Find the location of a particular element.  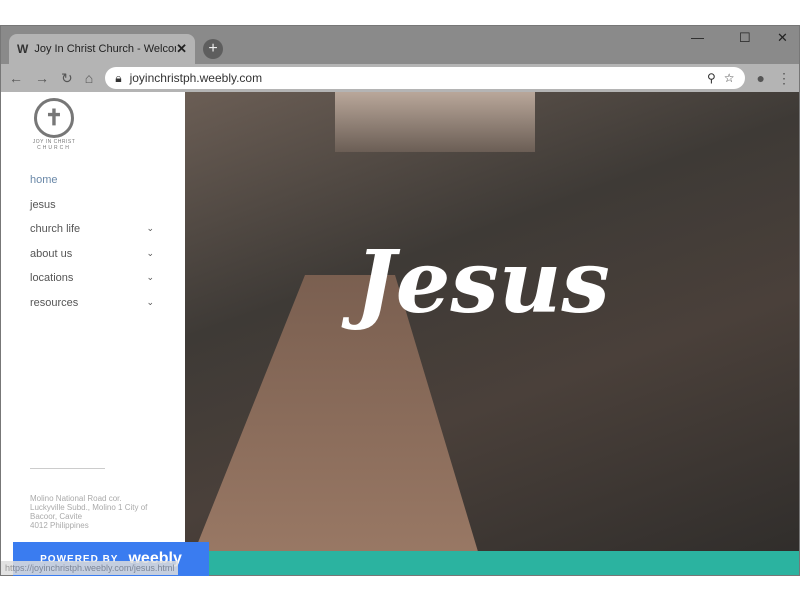

back-icon: ← is located at coordinates (16, 78).